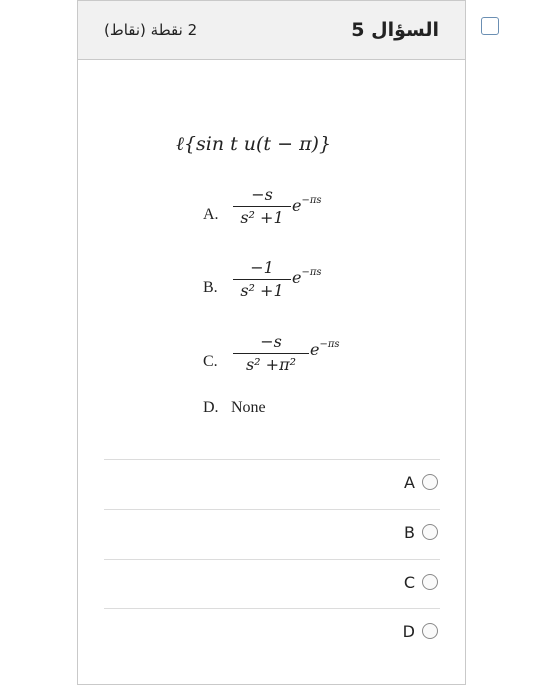 This screenshot has width=543, height=700. I want to click on option-c-denominator: s² +π², so click(271, 365).